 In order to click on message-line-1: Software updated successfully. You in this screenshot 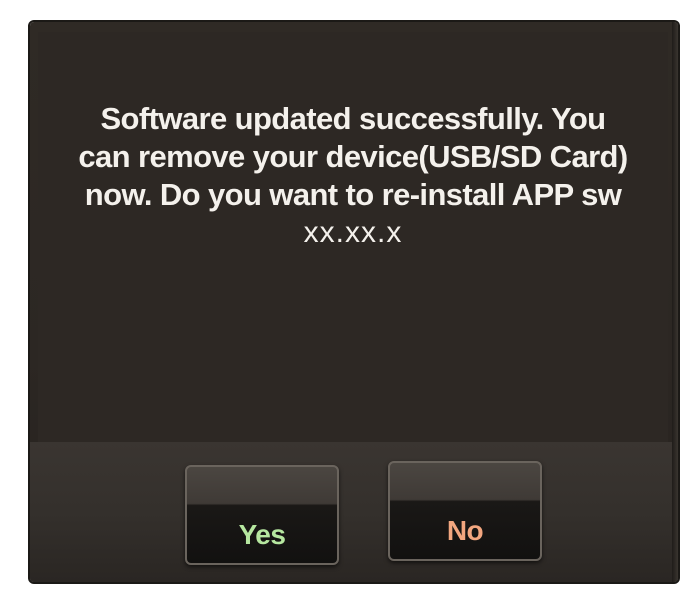, I will do `click(353, 118)`.